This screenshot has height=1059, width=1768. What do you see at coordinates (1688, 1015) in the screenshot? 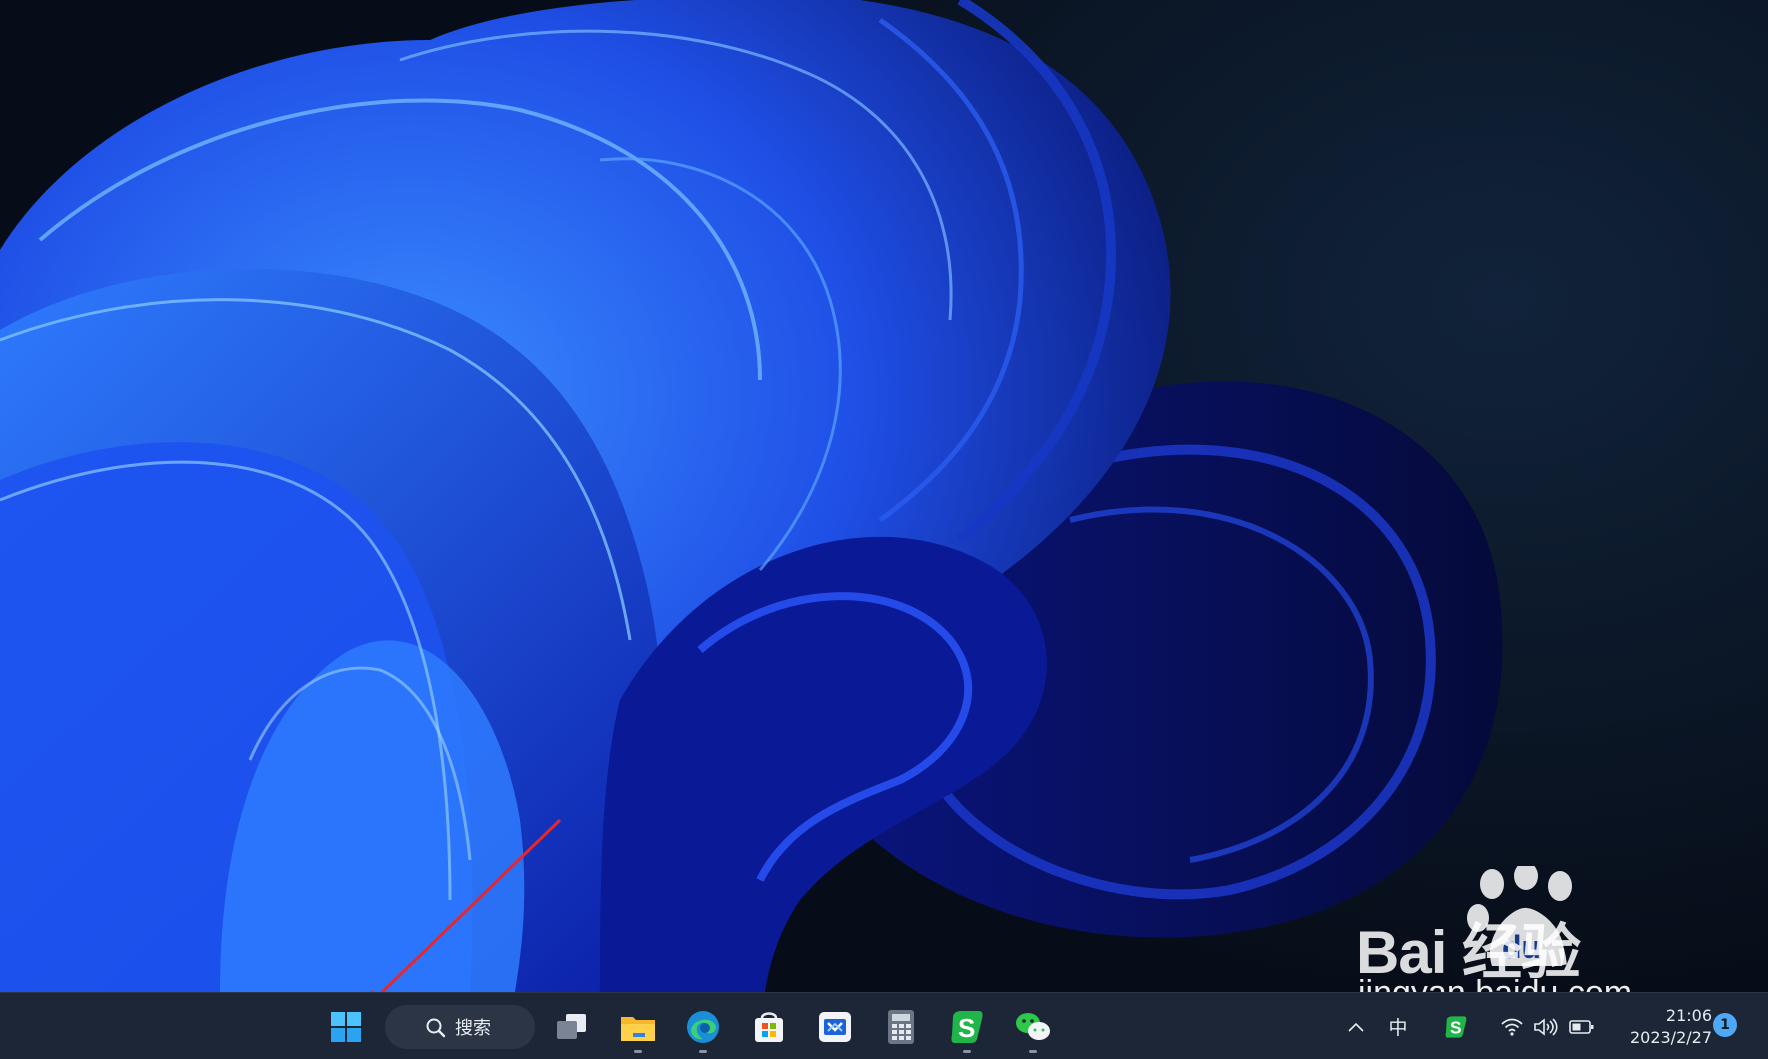
I see `clock-time: 21:06` at bounding box center [1688, 1015].